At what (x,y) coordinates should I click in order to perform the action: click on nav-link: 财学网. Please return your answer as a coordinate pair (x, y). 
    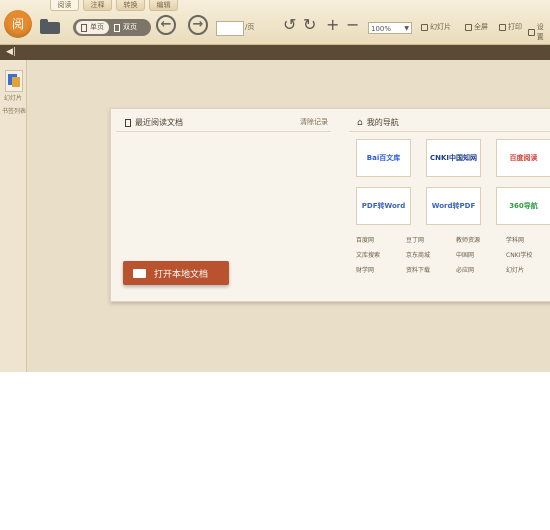
    Looking at the image, I should click on (381, 272).